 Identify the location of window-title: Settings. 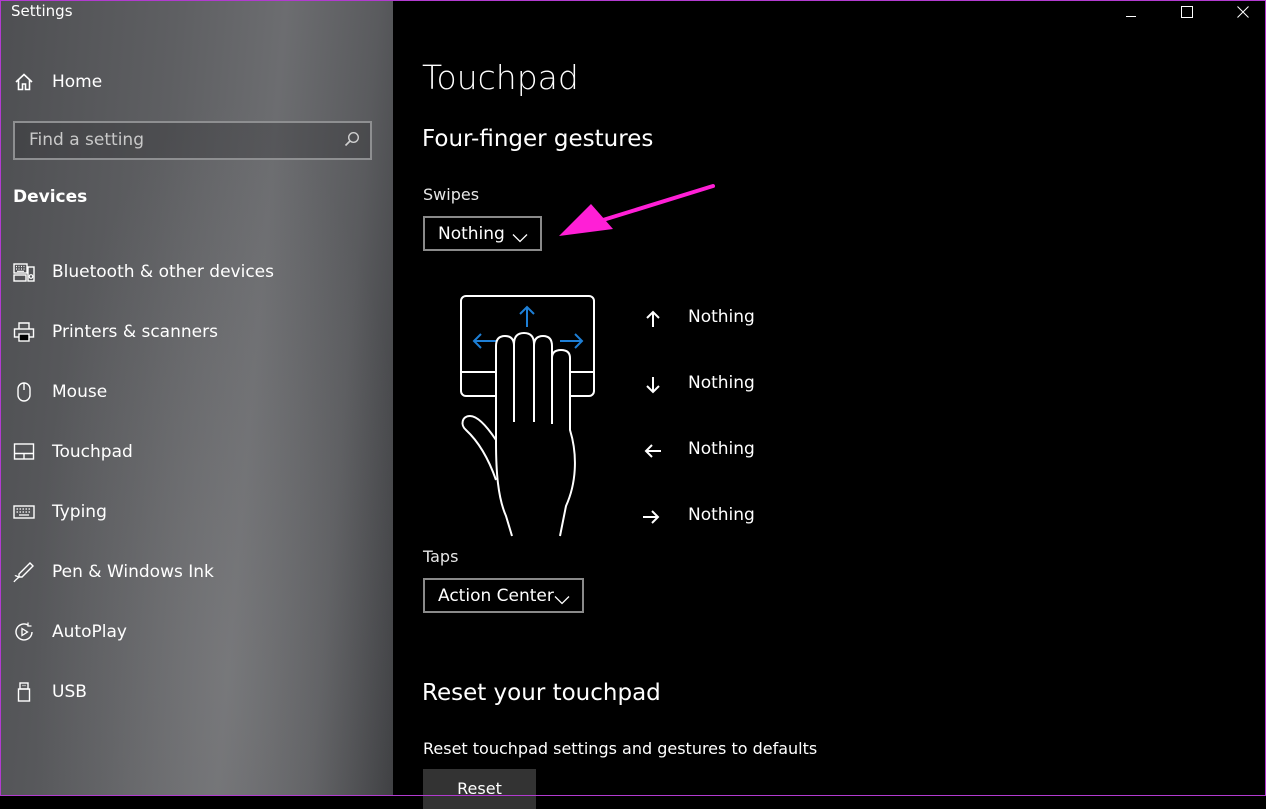
(42, 11).